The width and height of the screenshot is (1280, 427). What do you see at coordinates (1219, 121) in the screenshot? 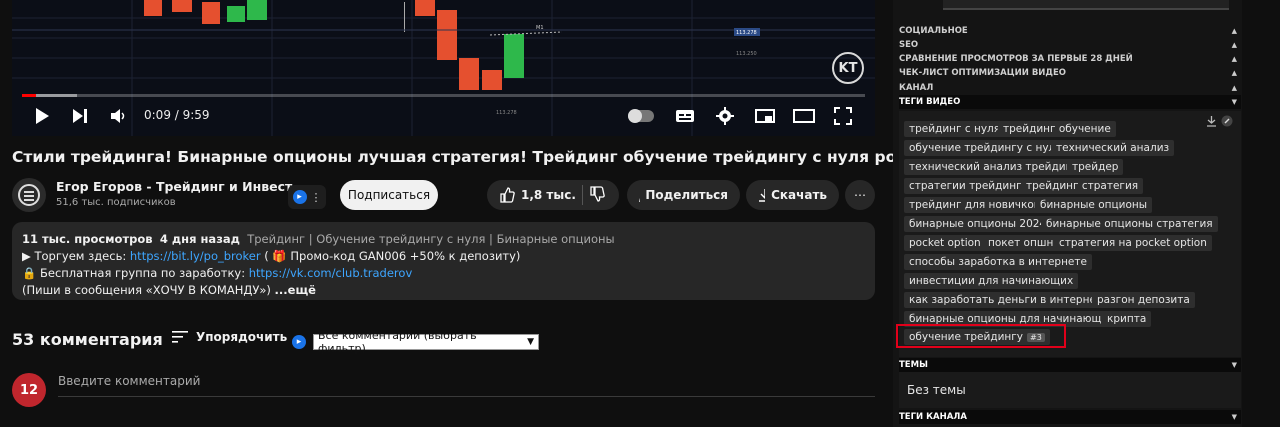
I see `tag-tools` at bounding box center [1219, 121].